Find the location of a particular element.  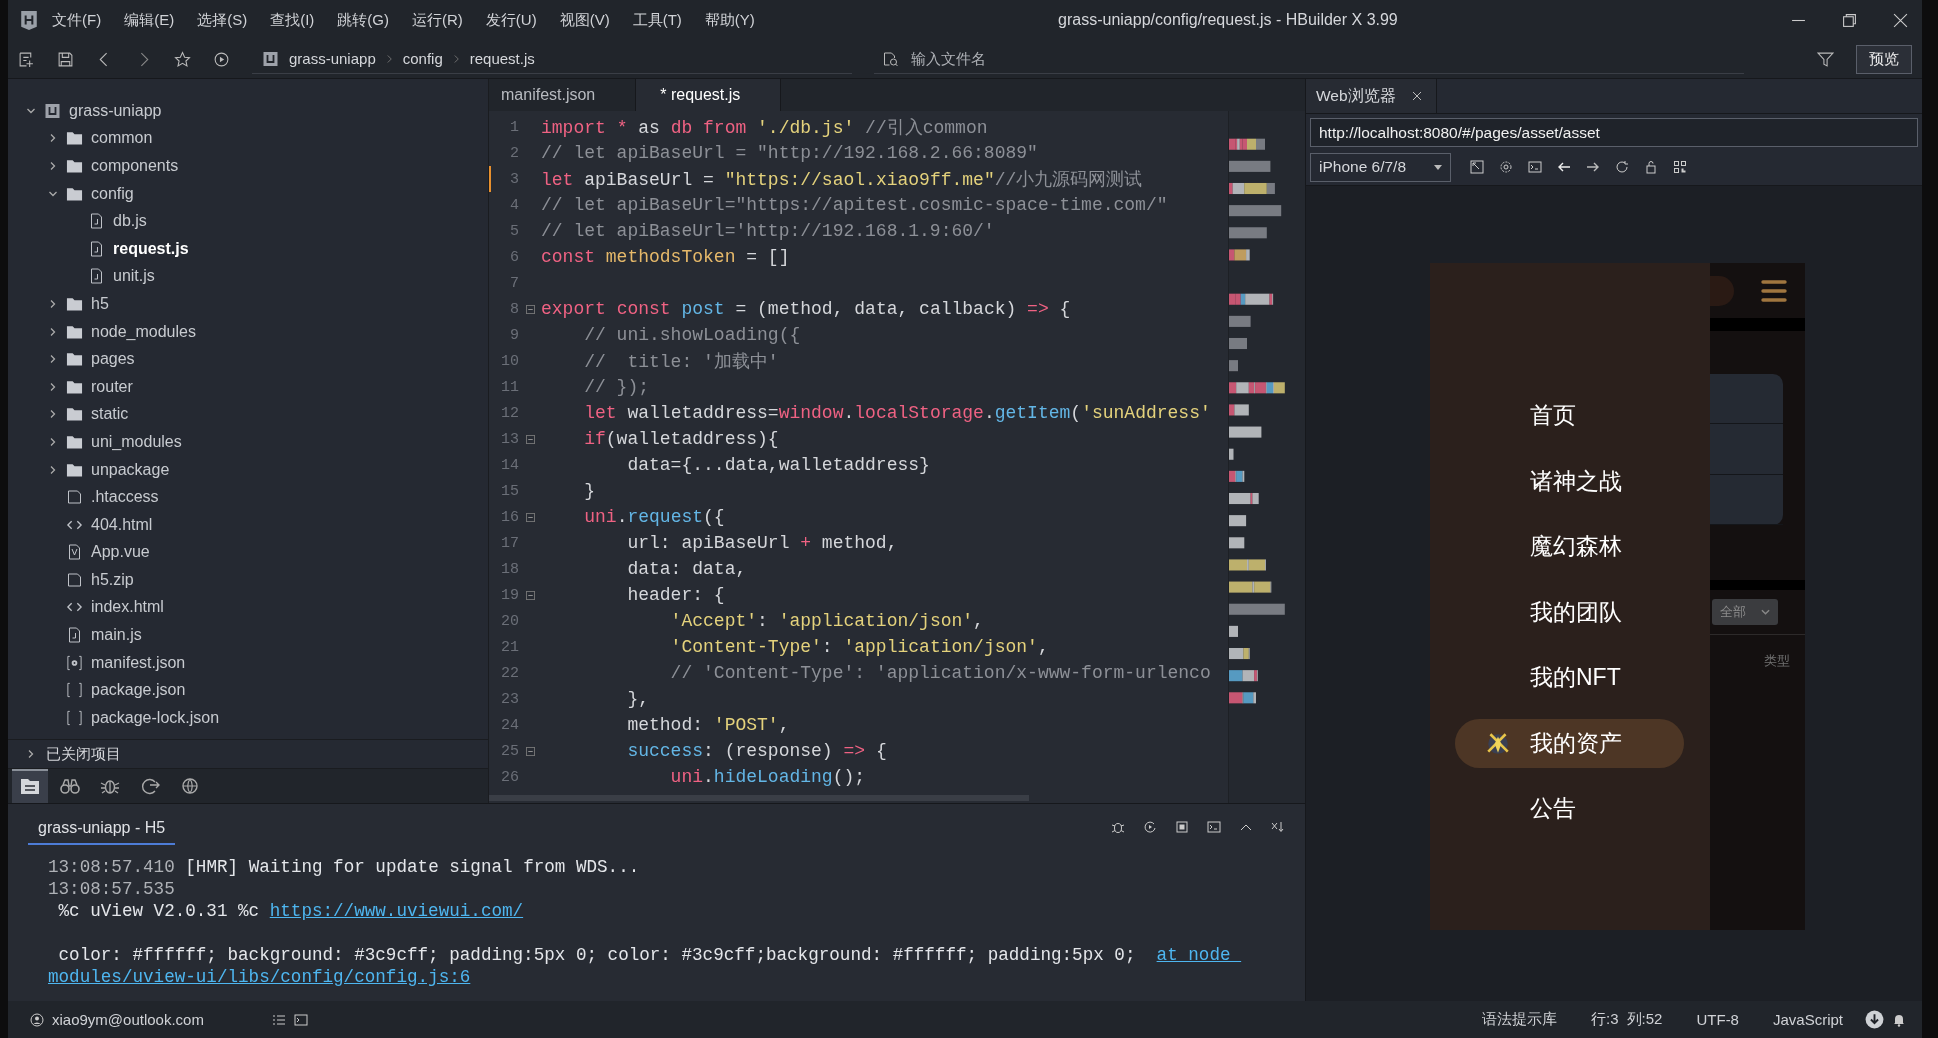

qr-code-icon is located at coordinates (1680, 167).